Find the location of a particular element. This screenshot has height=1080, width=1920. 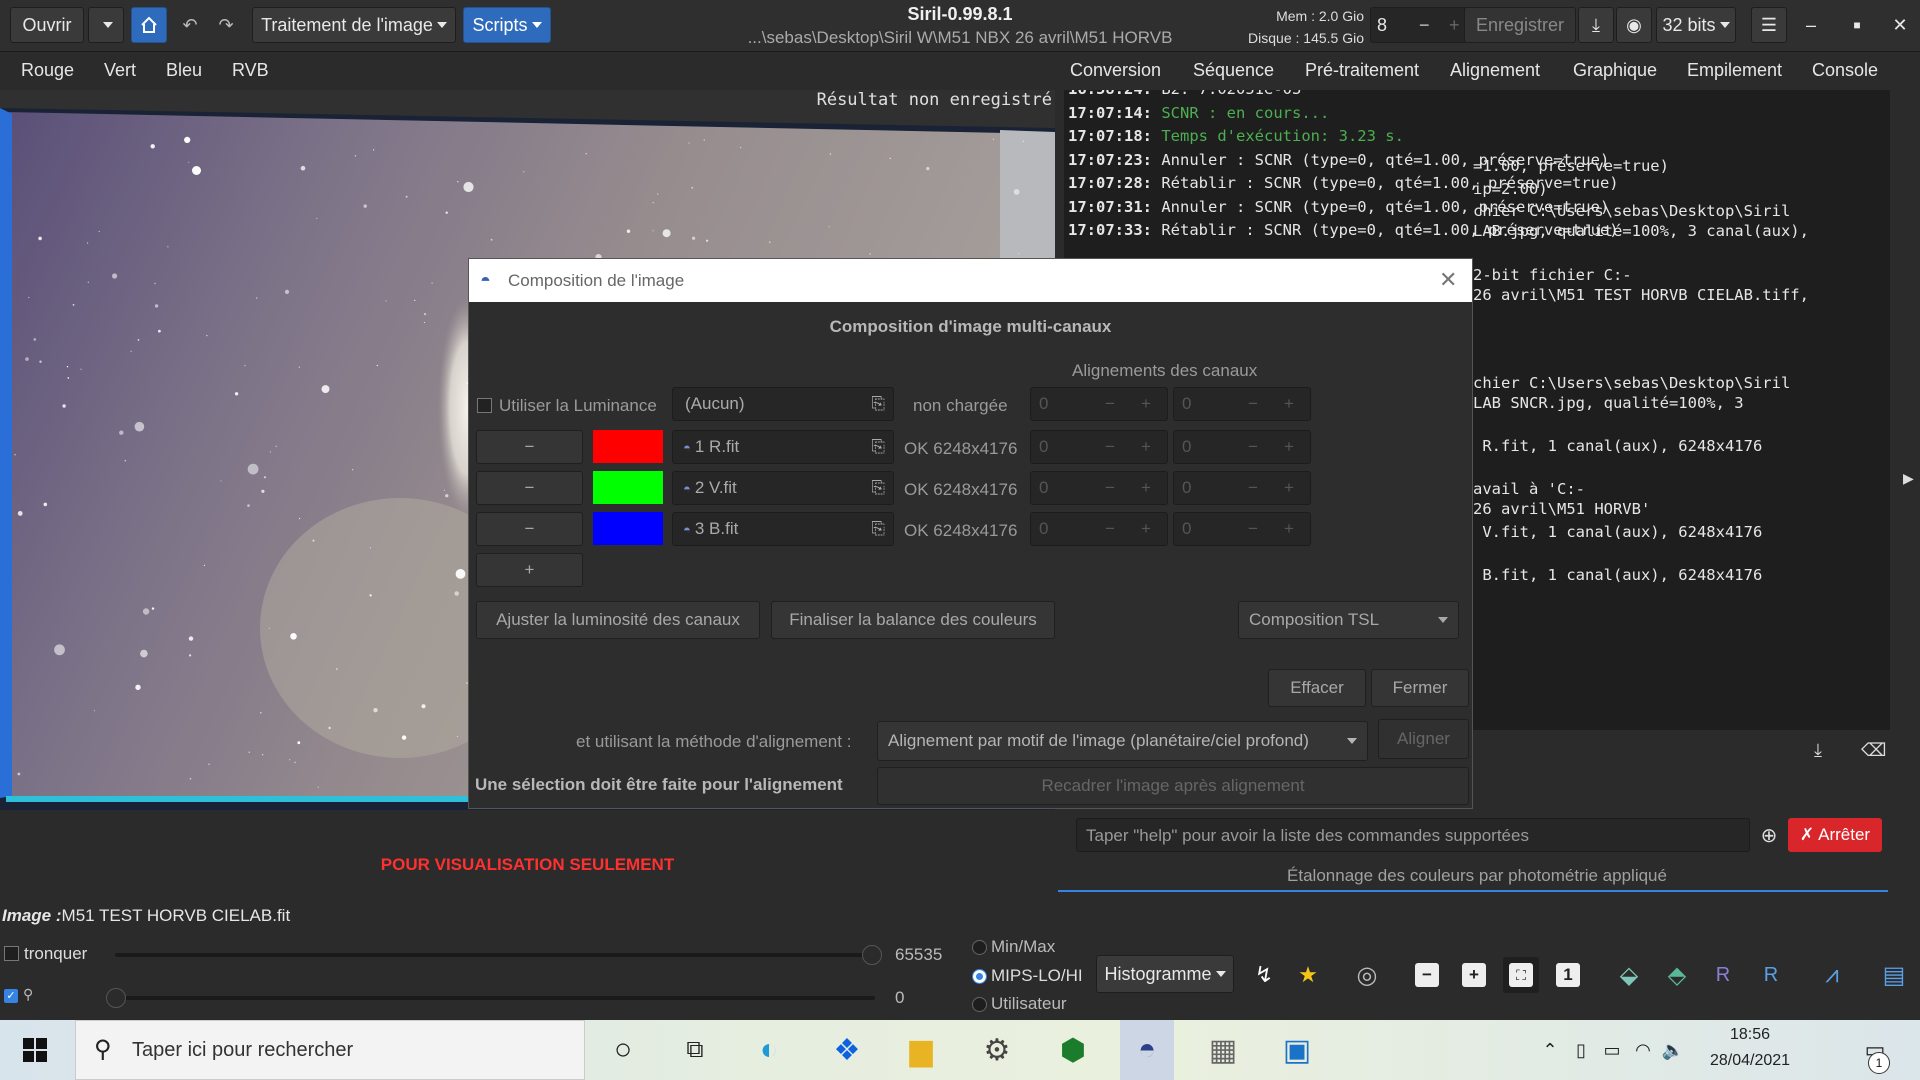

tab-rgb: RVB is located at coordinates (250, 72).